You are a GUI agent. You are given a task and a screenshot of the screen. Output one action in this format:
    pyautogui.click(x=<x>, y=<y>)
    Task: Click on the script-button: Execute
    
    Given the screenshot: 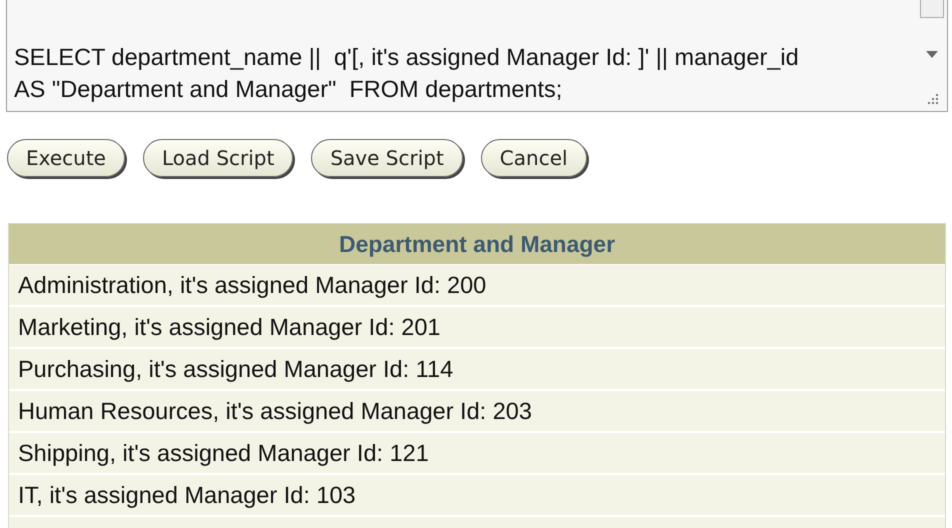 What is the action you would take?
    pyautogui.click(x=66, y=158)
    